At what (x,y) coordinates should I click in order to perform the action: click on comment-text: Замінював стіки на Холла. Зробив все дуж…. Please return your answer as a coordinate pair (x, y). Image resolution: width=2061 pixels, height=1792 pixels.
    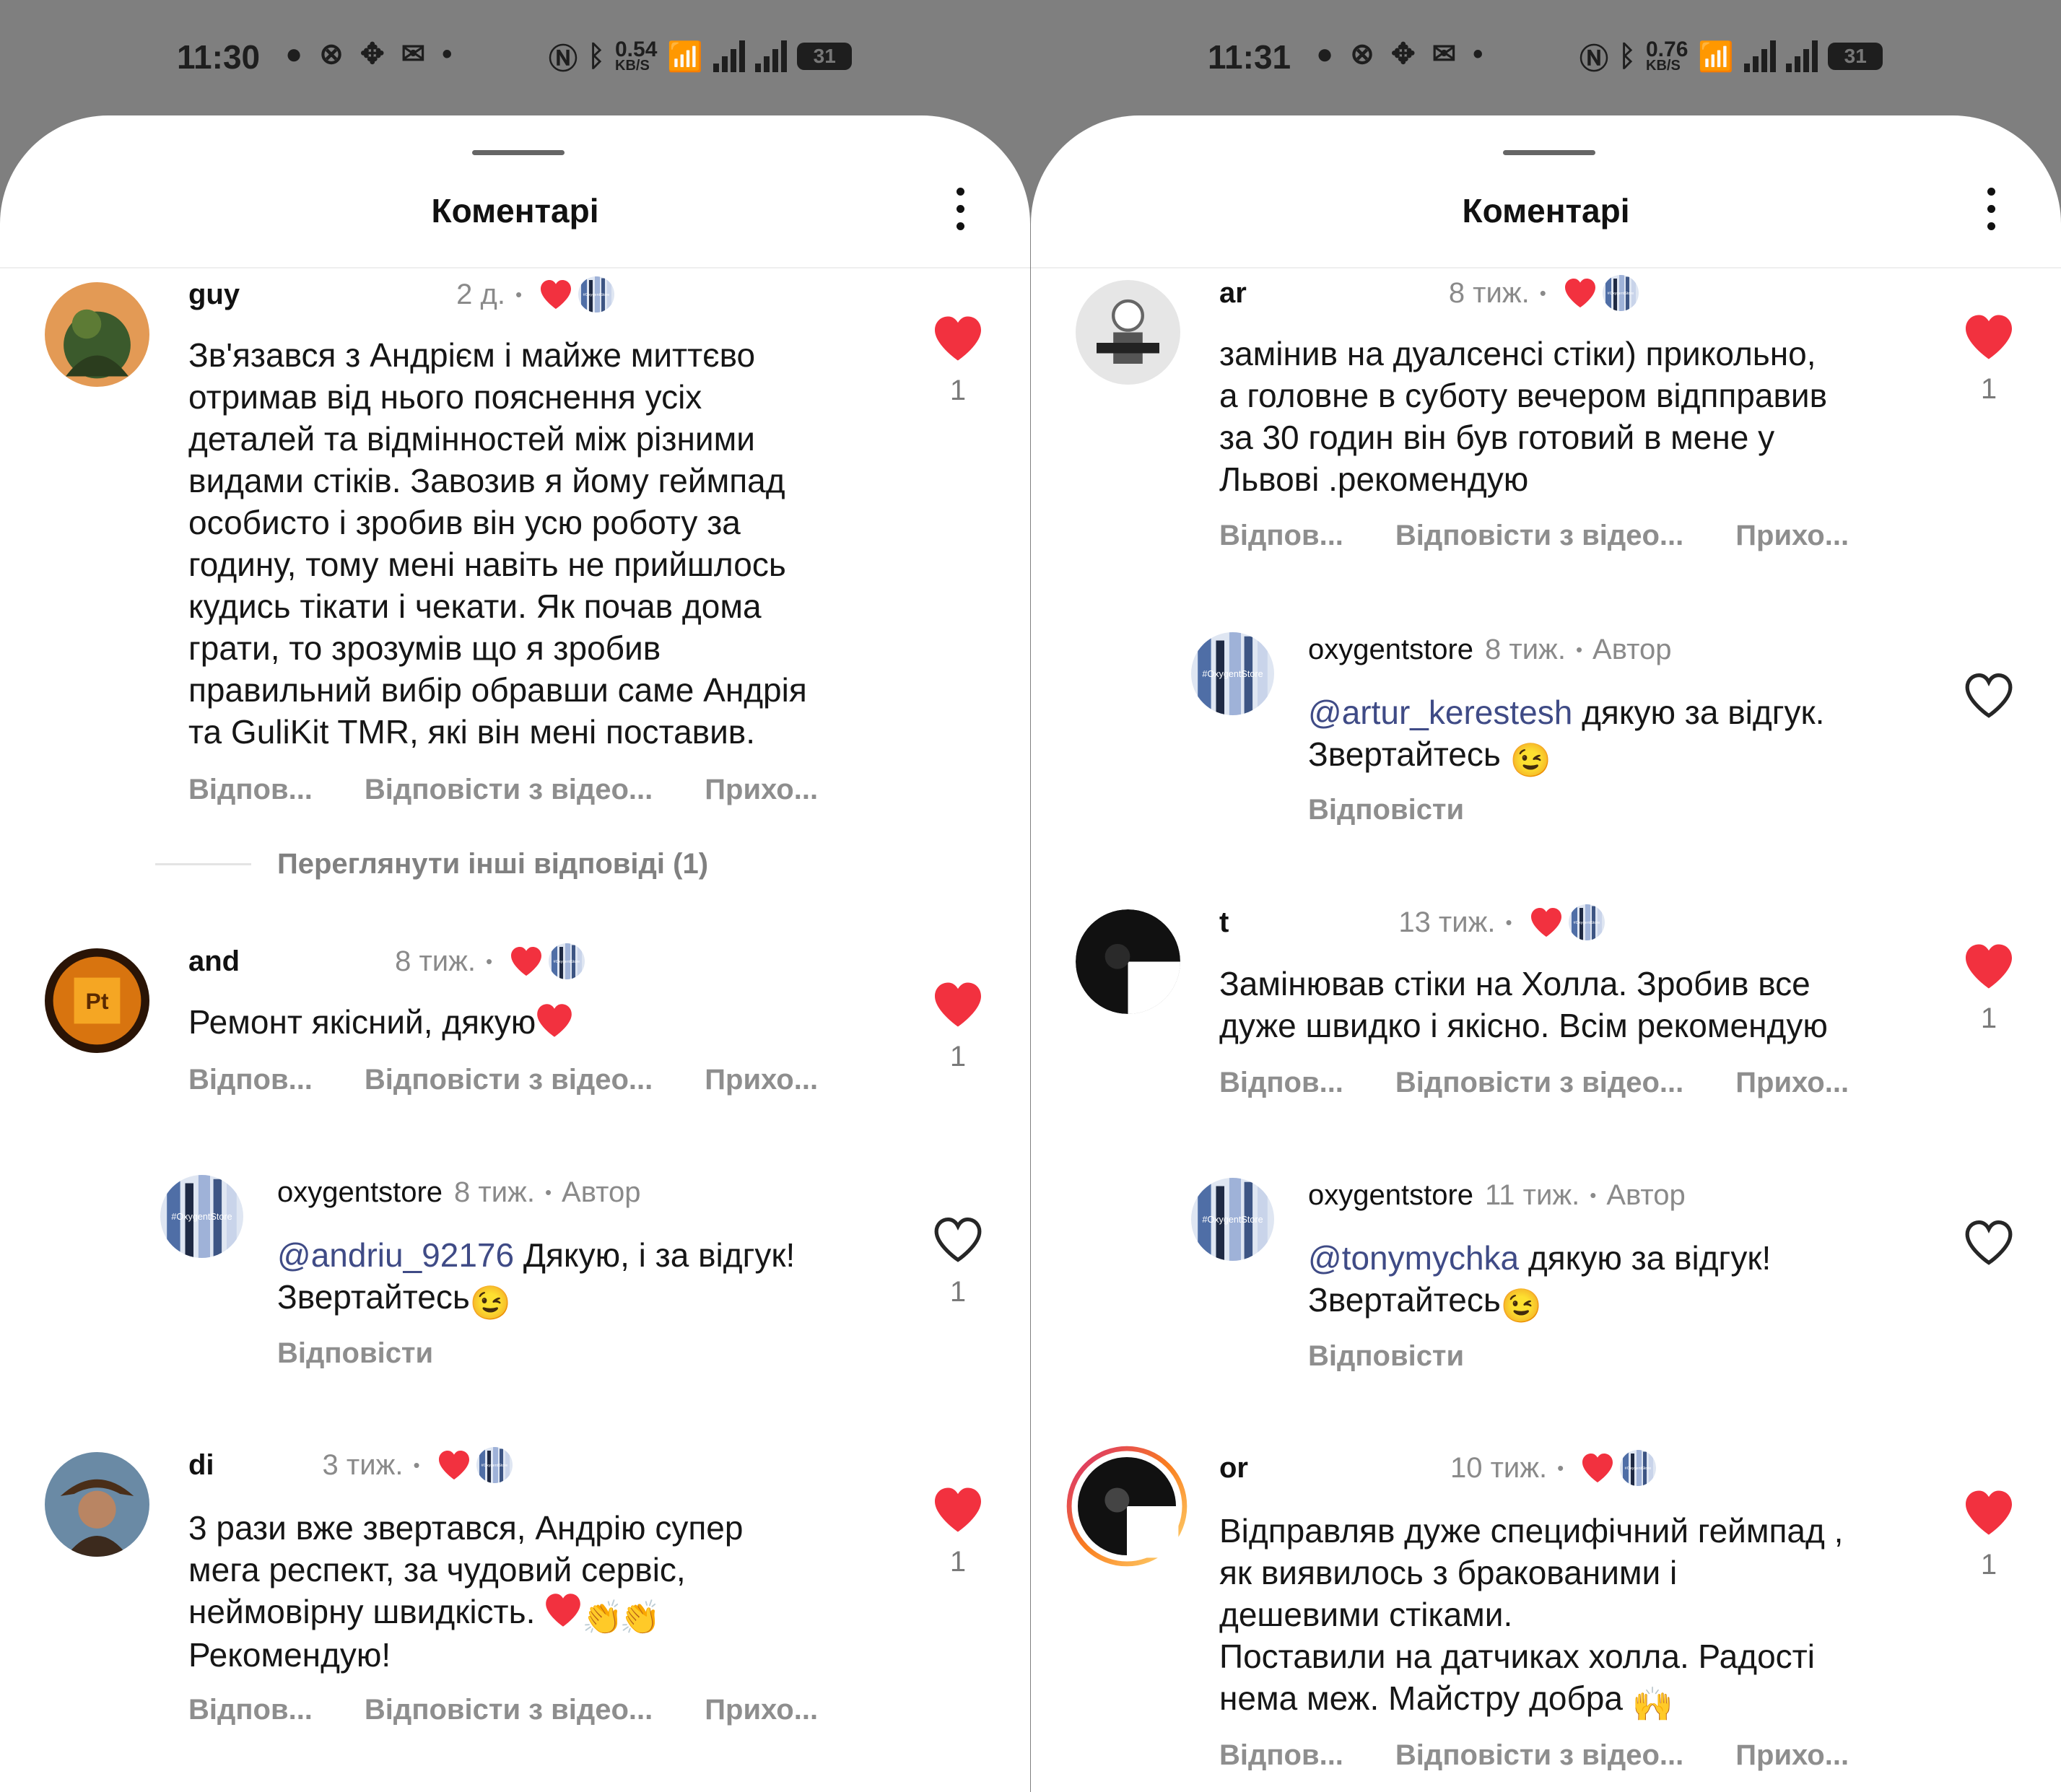
    Looking at the image, I should click on (1523, 1004).